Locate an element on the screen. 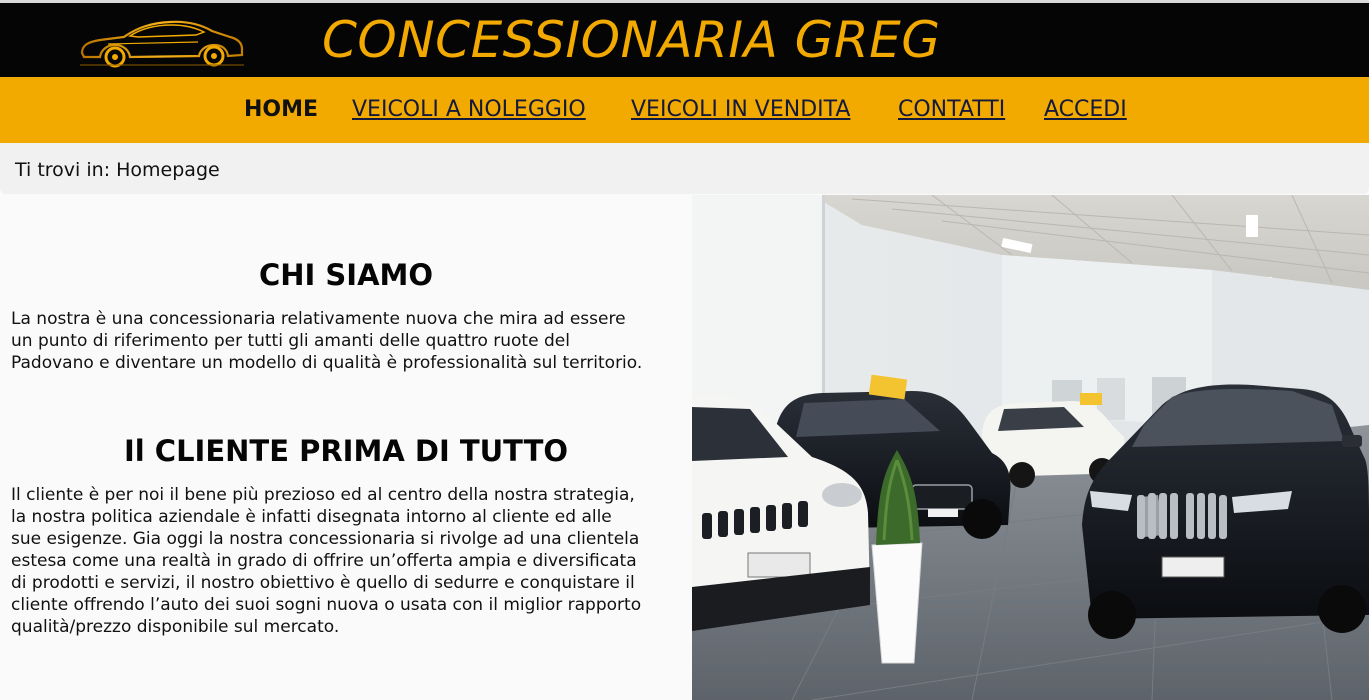 The image size is (1369, 700). sports-car-icon is located at coordinates (162, 41).